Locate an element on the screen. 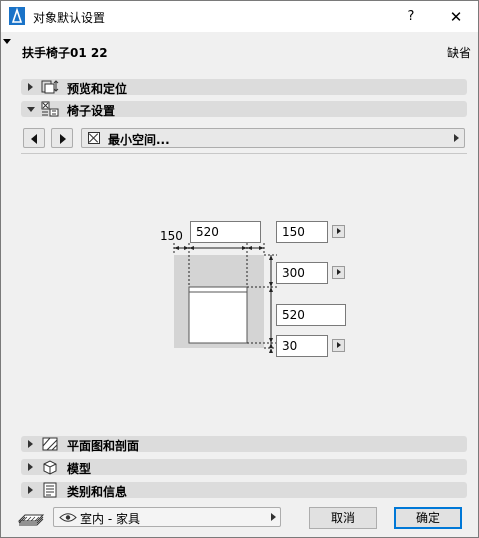  floor-plan-section-icon is located at coordinates (50, 444).